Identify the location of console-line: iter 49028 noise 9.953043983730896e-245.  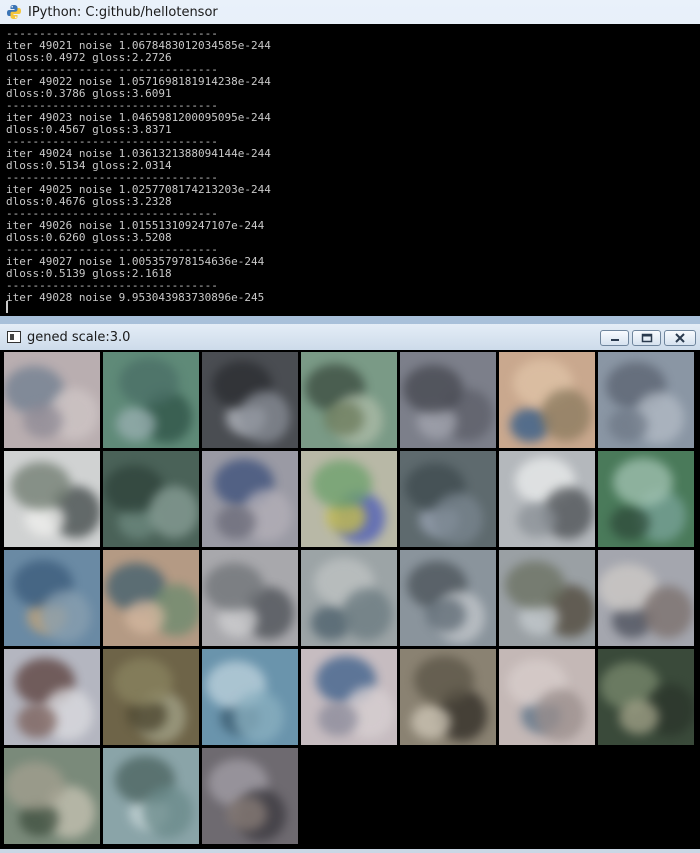
(135, 297).